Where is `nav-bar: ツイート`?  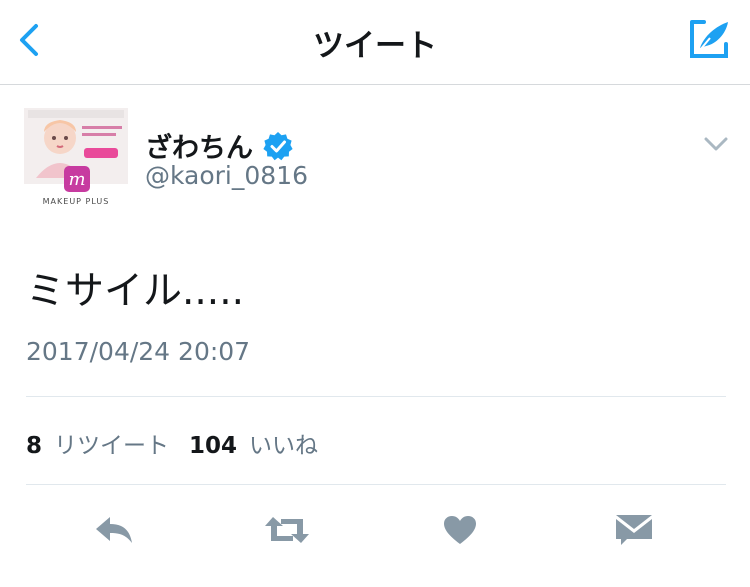
nav-bar: ツイート is located at coordinates (375, 42).